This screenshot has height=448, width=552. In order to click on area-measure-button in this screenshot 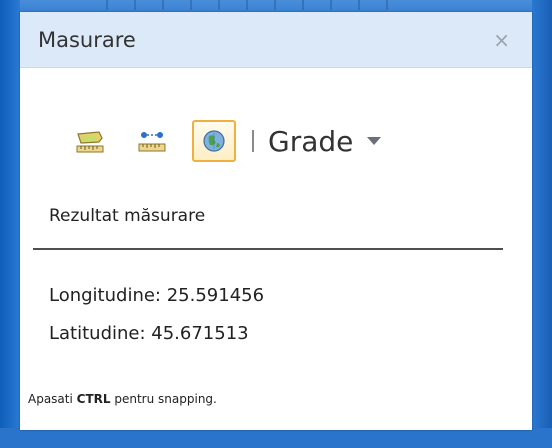, I will do `click(90, 141)`.